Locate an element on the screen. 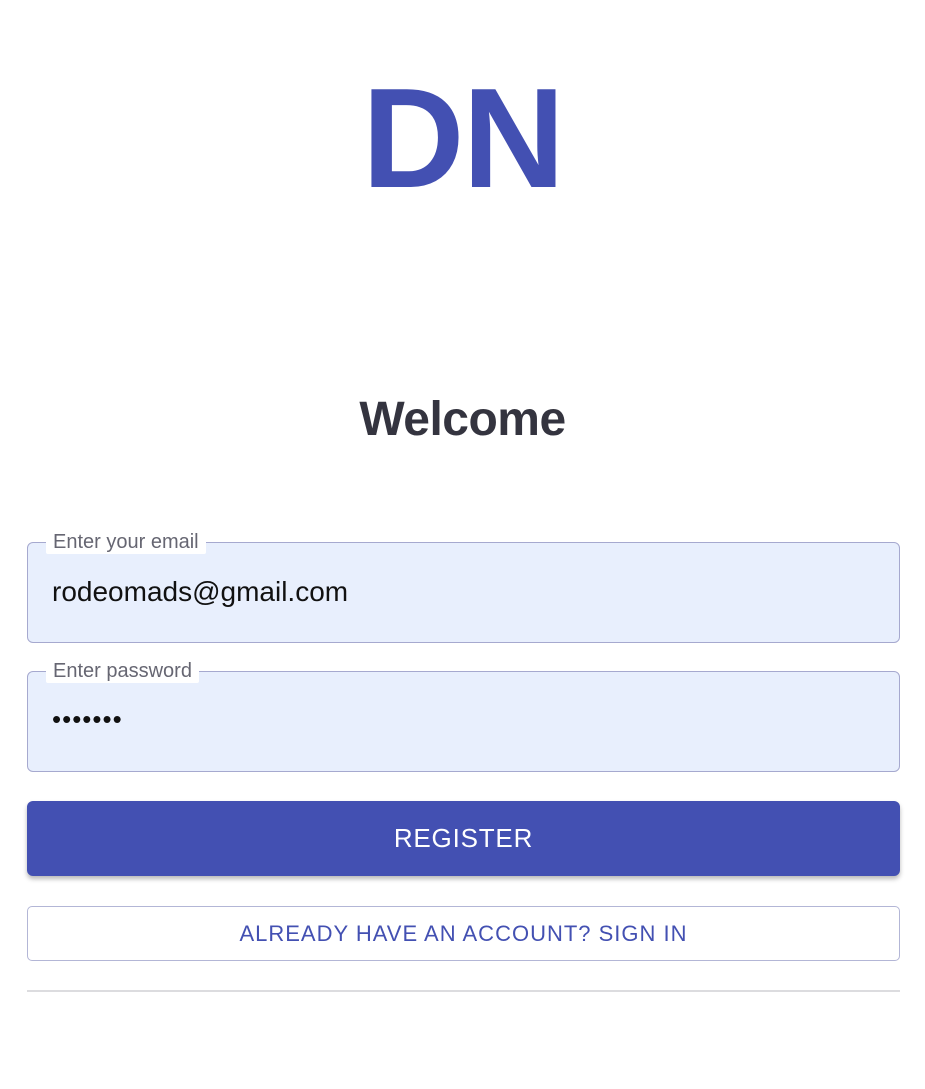 The width and height of the screenshot is (925, 1089). password-field-label: Enter password is located at coordinates (122, 671).